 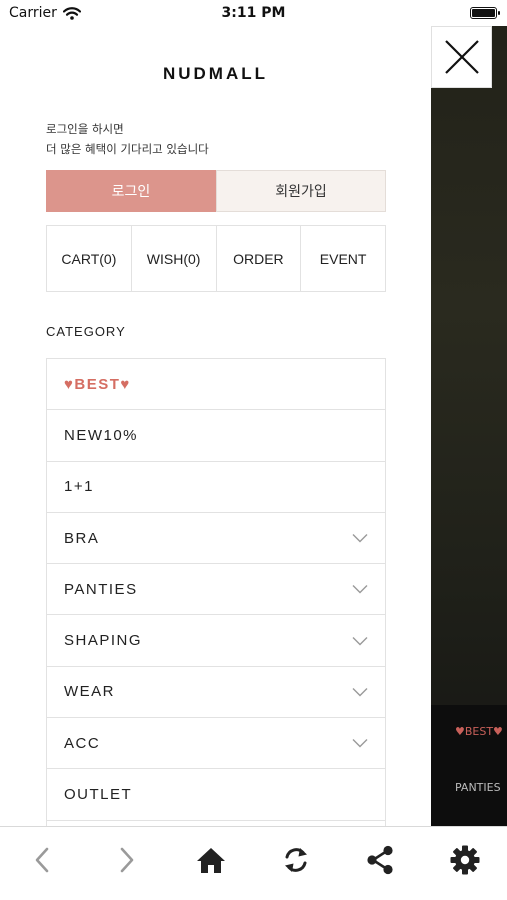 I want to click on forward-icon, so click(x=127, y=859).